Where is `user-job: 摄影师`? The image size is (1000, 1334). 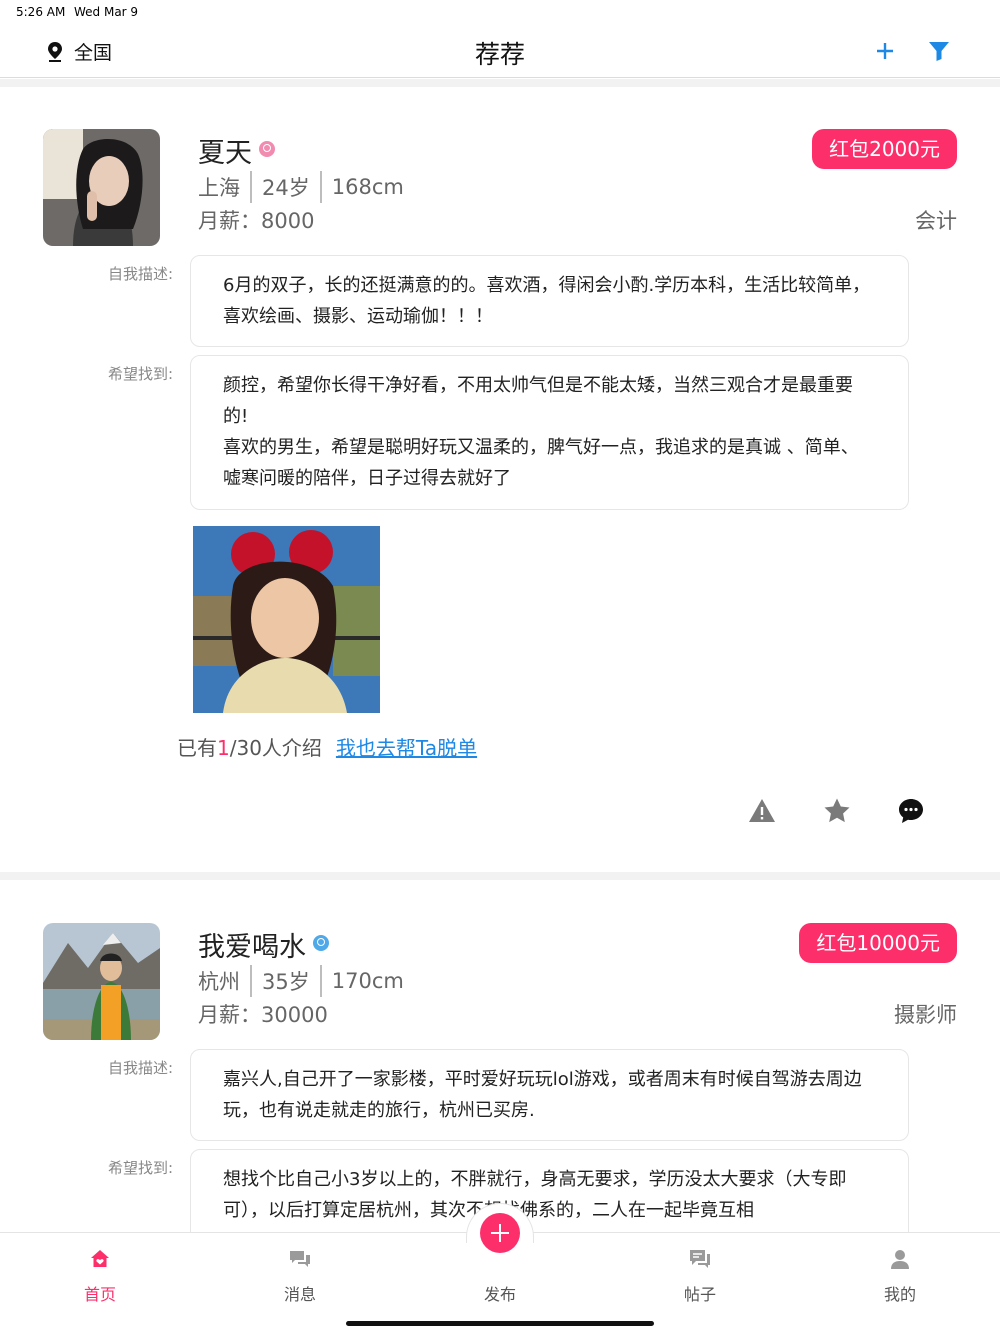
user-job: 摄影师 is located at coordinates (925, 1015).